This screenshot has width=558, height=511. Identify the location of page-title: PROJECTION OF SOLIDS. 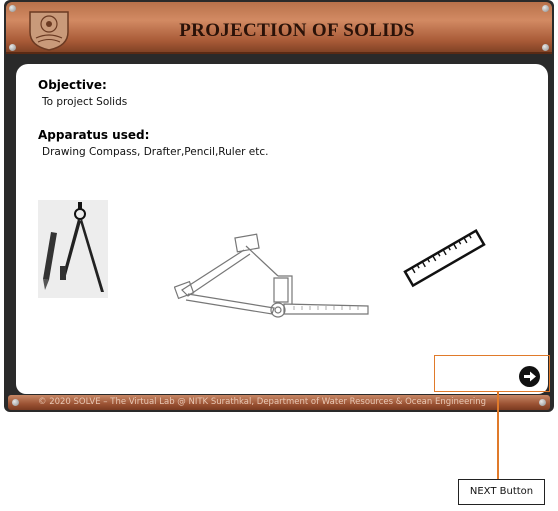
(297, 30).